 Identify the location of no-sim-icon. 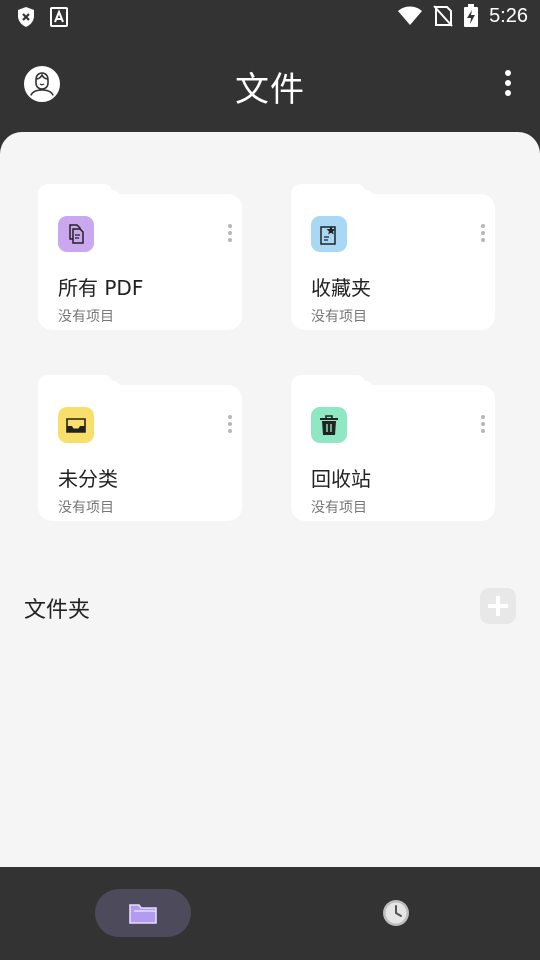
(443, 16).